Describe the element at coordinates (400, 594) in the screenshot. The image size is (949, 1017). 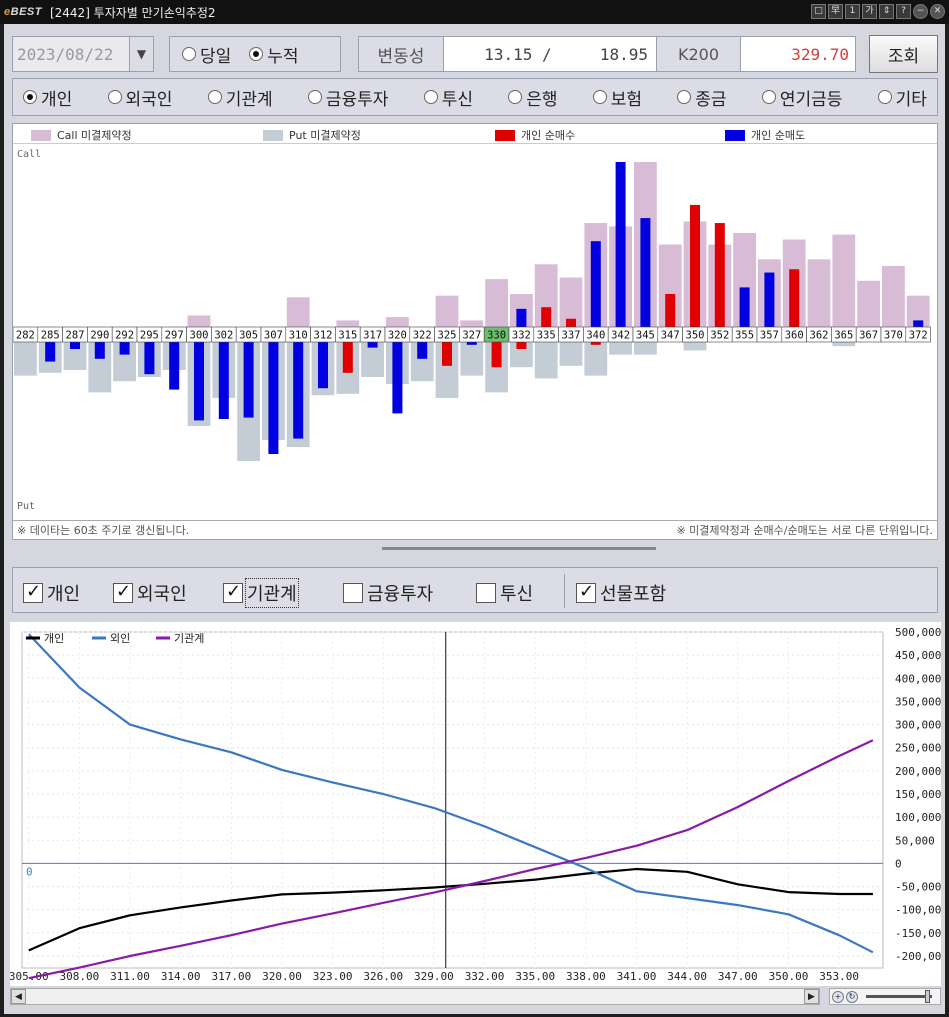
I see `checkbox-label: 금융투자` at that location.